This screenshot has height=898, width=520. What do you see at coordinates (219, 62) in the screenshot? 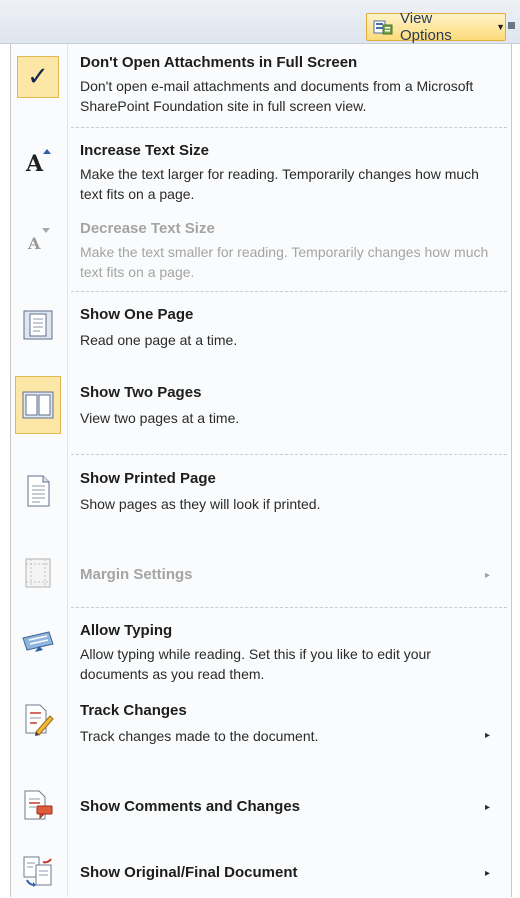
I see `menu-item-title: Don't Open Attachments in Full Screen` at bounding box center [219, 62].